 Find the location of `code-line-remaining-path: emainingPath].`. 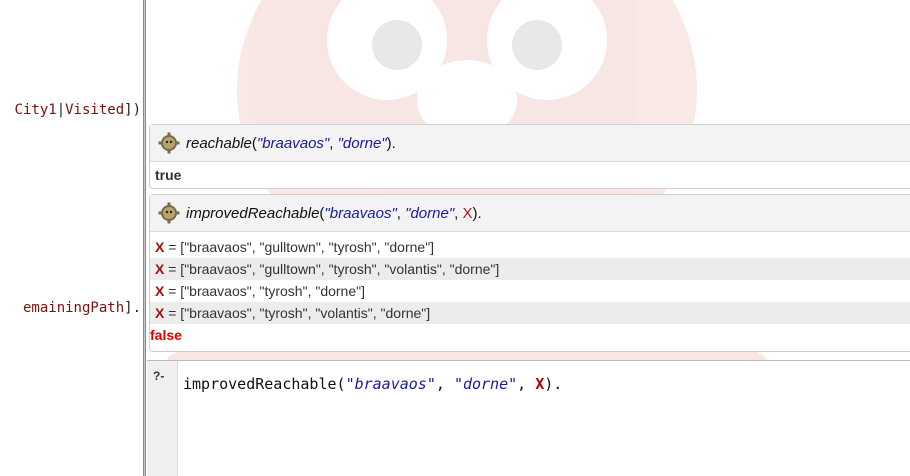

code-line-remaining-path: emainingPath]. is located at coordinates (82, 308).